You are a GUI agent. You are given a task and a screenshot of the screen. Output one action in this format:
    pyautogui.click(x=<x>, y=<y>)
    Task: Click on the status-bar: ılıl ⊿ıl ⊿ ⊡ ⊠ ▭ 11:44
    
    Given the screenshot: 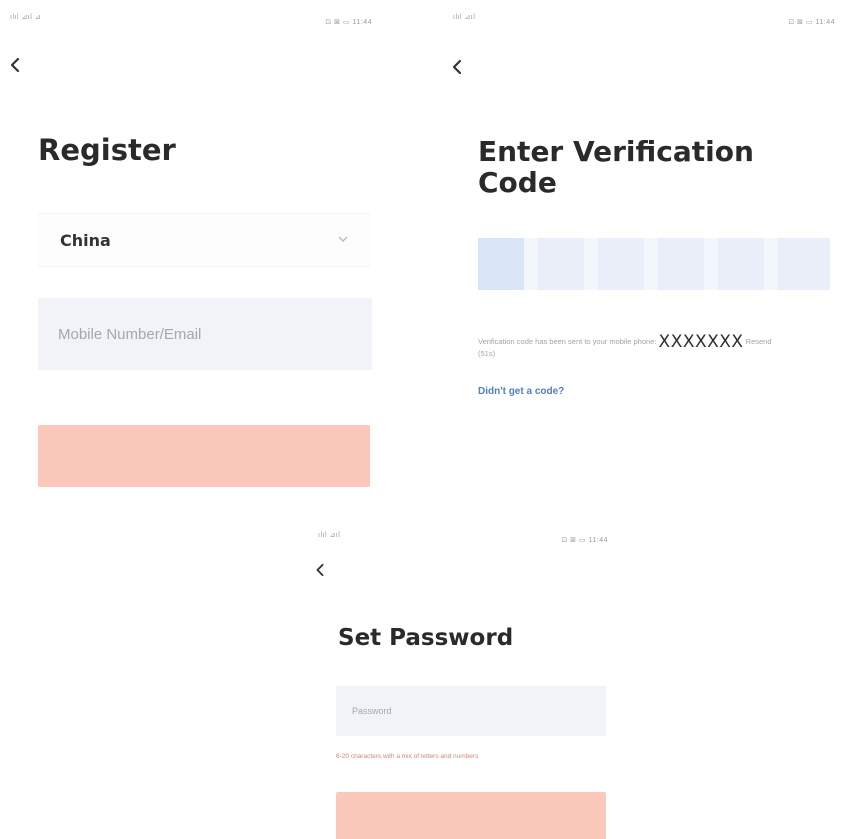 What is the action you would take?
    pyautogui.click(x=191, y=24)
    